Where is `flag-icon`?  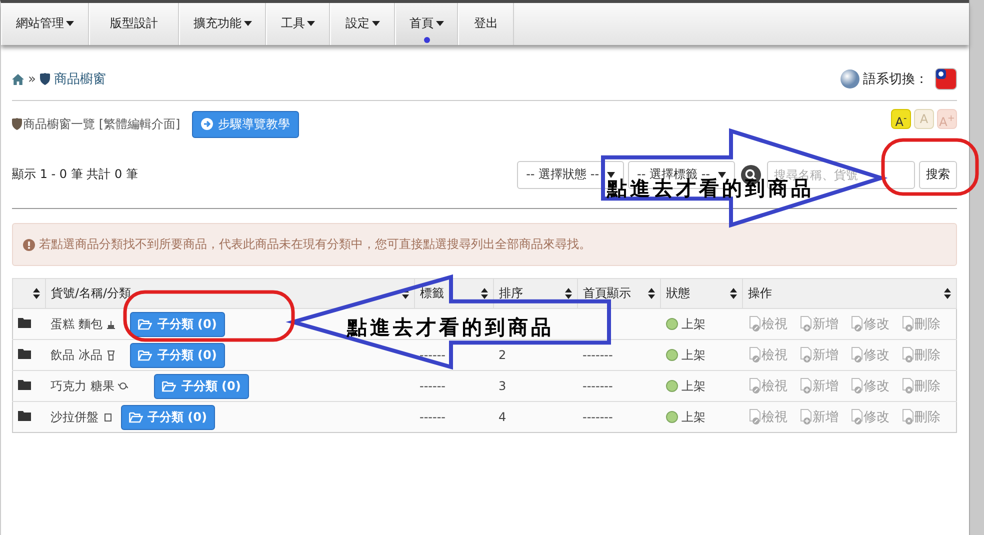 flag-icon is located at coordinates (946, 79).